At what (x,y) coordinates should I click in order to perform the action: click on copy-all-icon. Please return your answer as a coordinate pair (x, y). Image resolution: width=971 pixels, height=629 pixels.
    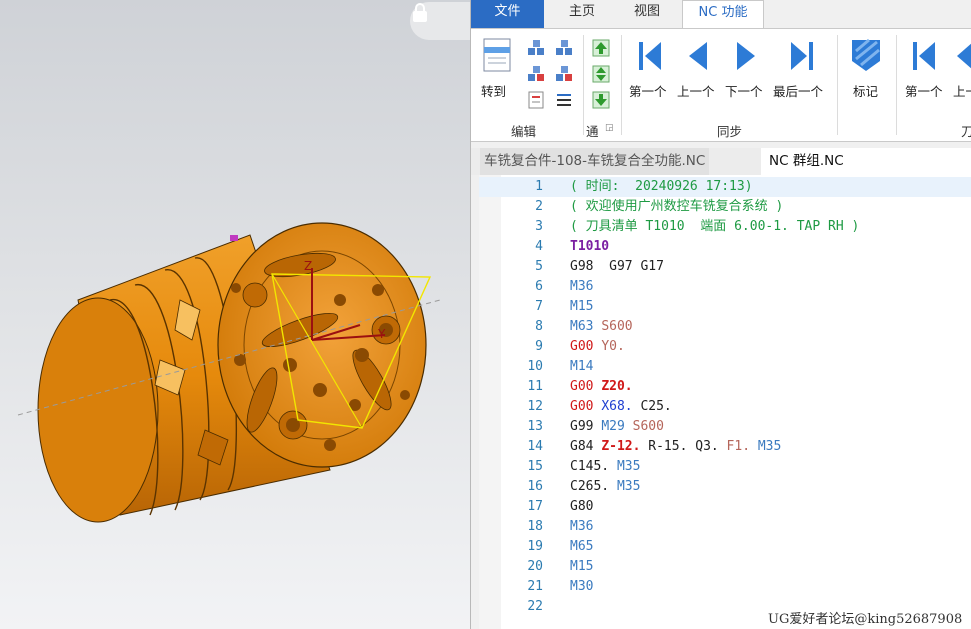
    Looking at the image, I should click on (564, 48).